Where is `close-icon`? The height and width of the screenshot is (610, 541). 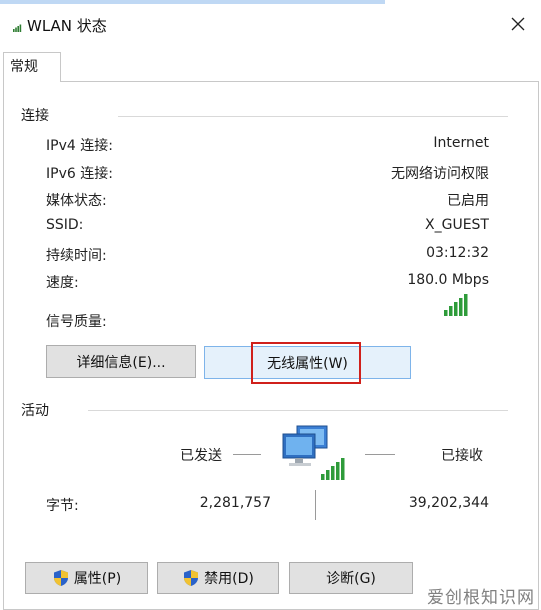 close-icon is located at coordinates (518, 24).